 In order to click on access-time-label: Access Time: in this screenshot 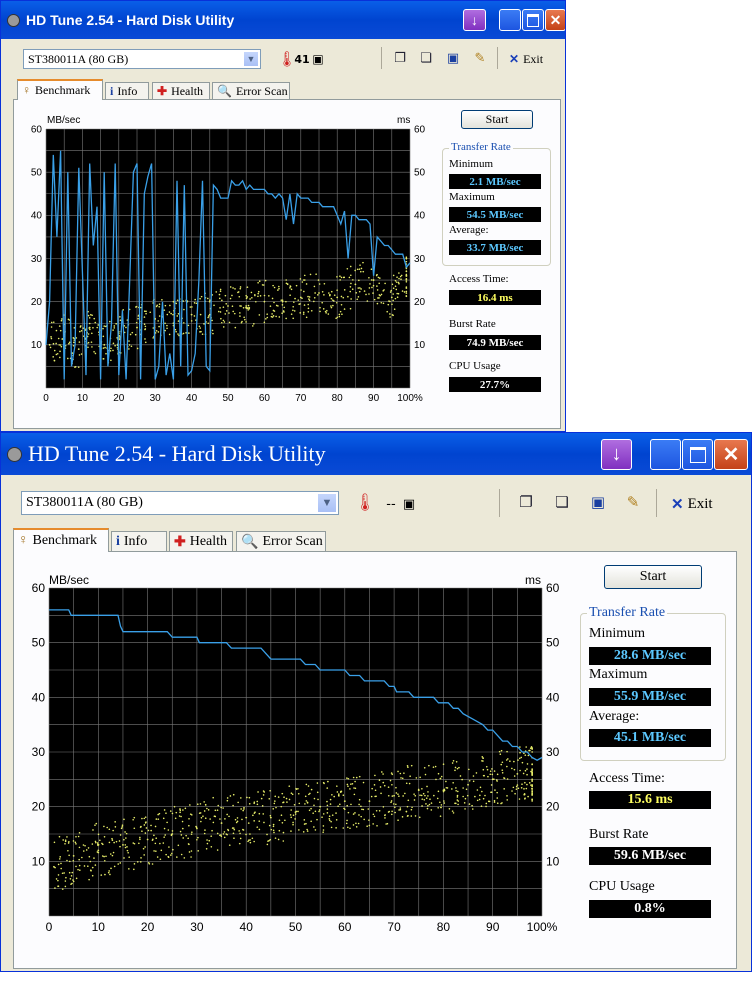, I will do `click(627, 778)`.